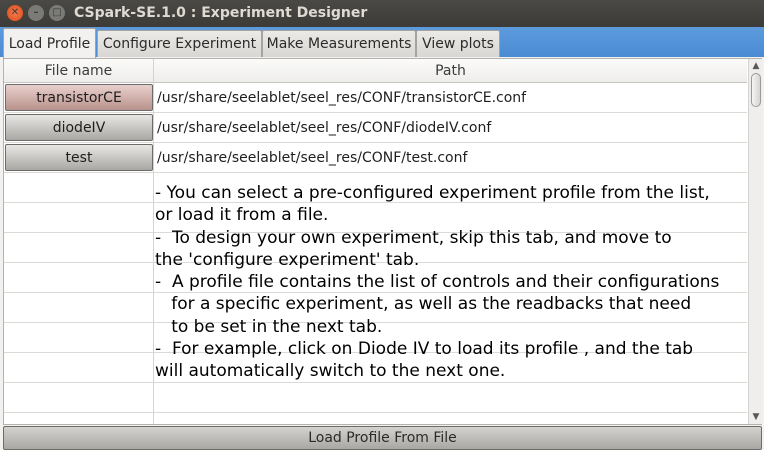 The image size is (764, 450). Describe the element at coordinates (179, 43) in the screenshot. I see `tab-configure-experiment: Configure Experiment` at that location.